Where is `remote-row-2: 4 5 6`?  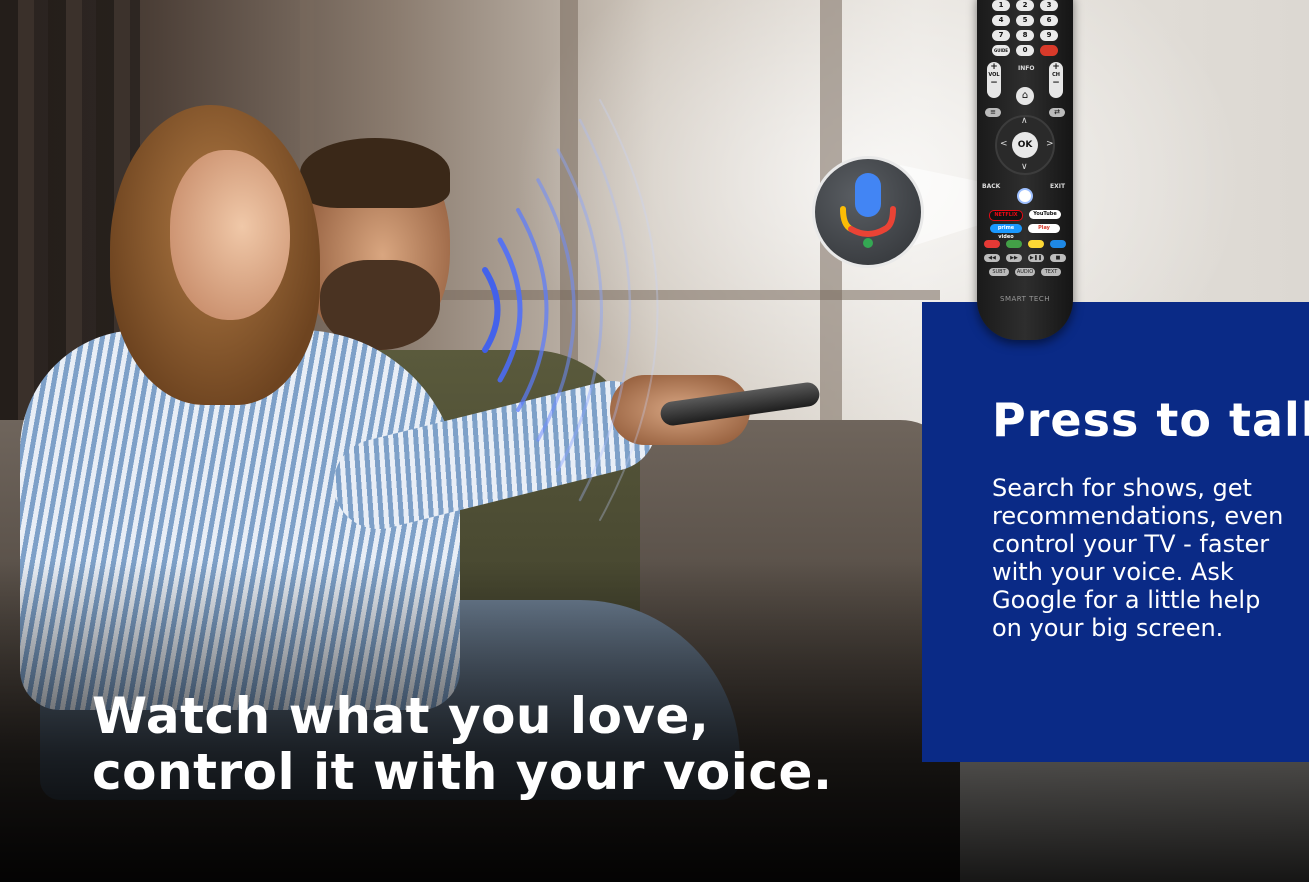 remote-row-2: 4 5 6 is located at coordinates (1025, 20).